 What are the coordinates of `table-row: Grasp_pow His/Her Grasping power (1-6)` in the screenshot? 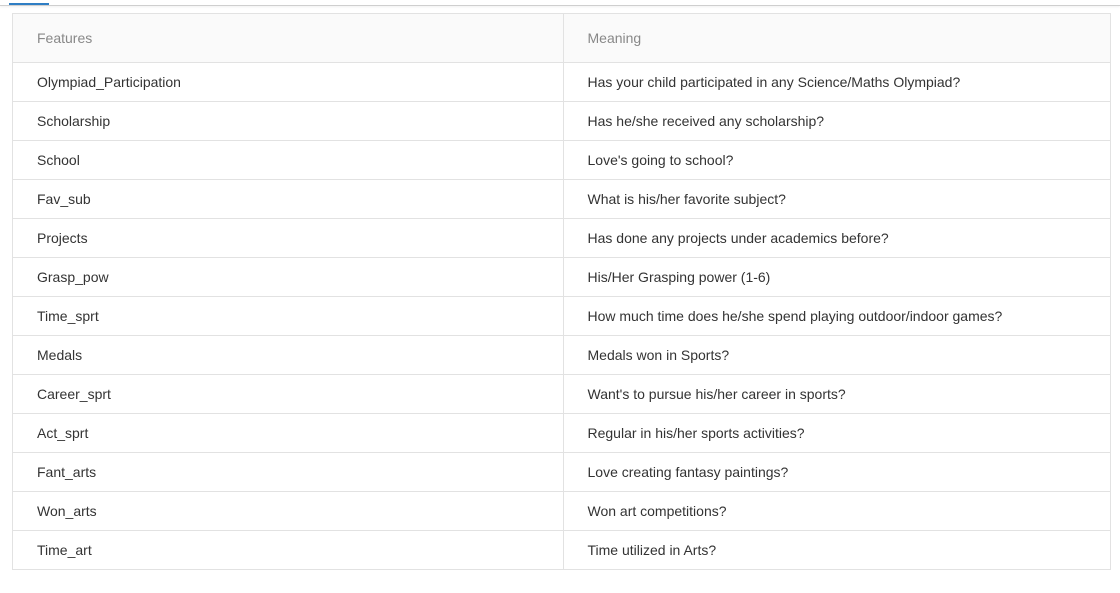 It's located at (561, 277).